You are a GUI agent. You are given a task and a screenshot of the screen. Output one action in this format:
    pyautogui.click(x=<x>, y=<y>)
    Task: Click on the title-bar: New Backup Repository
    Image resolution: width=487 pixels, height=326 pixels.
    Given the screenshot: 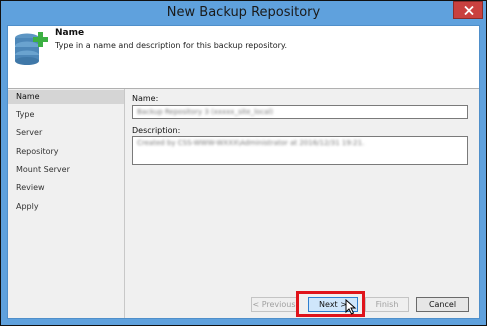 What is the action you would take?
    pyautogui.click(x=243, y=13)
    